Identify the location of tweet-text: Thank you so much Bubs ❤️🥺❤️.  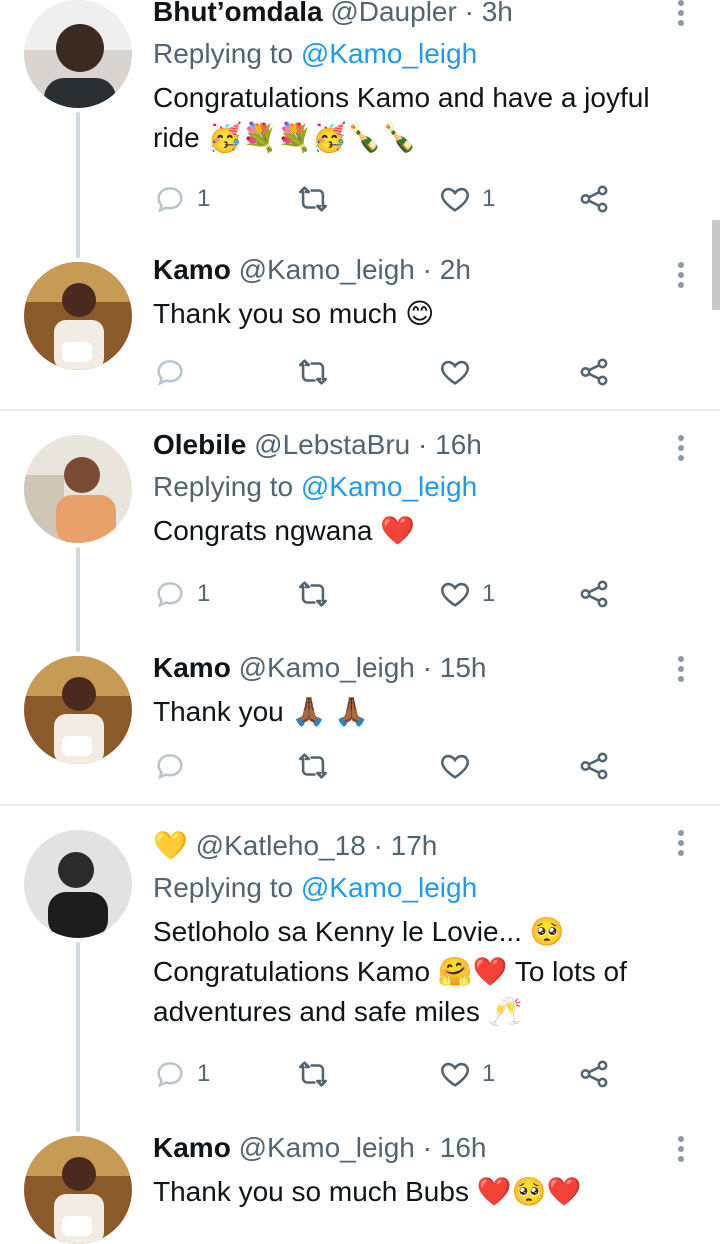
(367, 1191).